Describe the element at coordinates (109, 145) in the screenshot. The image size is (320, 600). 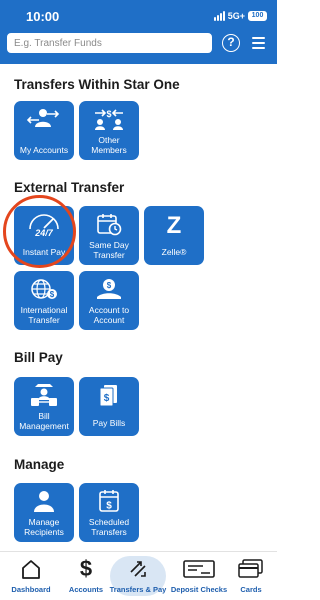
I see `tile-label: Other Members` at that location.